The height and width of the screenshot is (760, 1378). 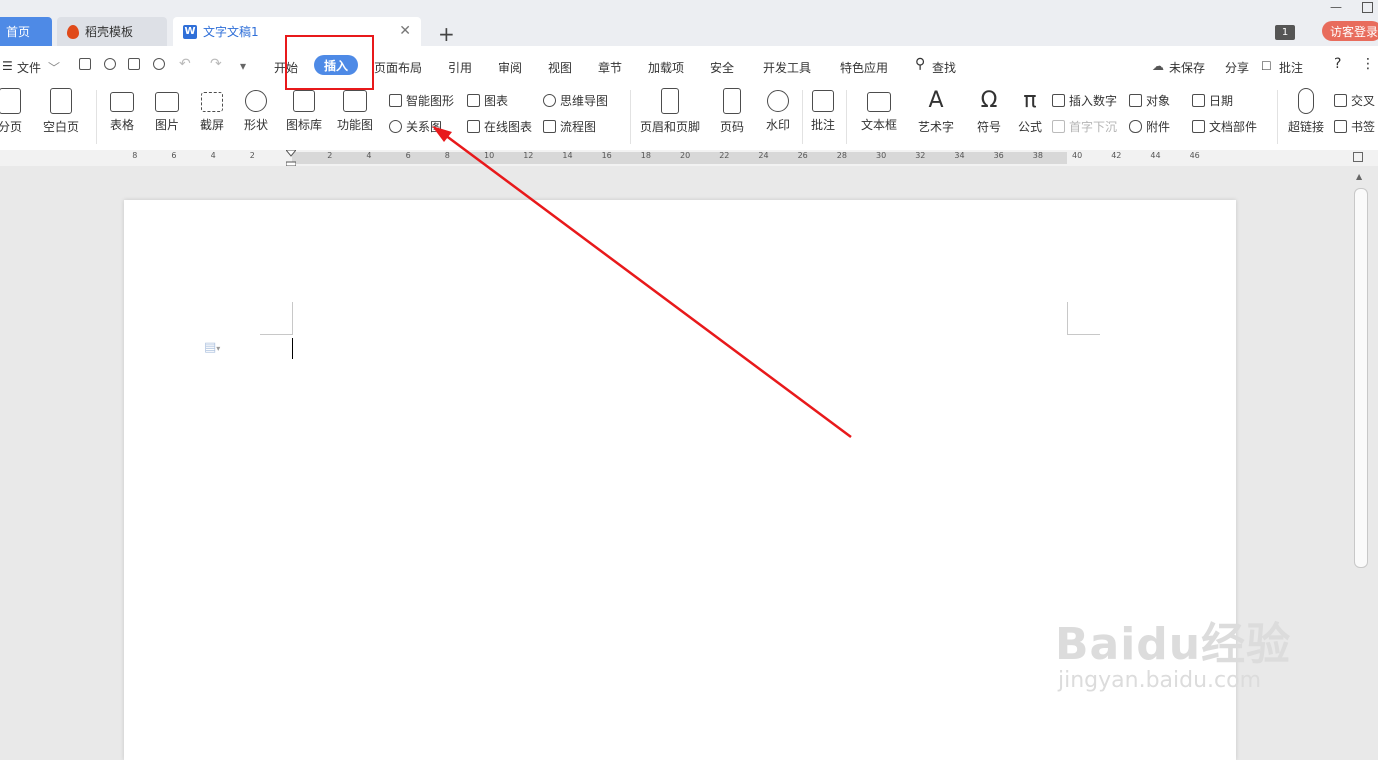 I want to click on flowchart-icon, so click(x=549, y=126).